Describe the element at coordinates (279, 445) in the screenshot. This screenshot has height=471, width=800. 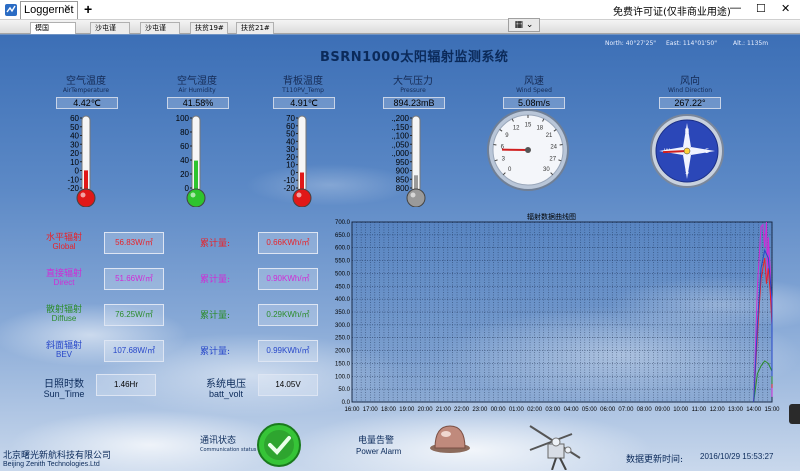
I see `comm-status-check-icon` at that location.